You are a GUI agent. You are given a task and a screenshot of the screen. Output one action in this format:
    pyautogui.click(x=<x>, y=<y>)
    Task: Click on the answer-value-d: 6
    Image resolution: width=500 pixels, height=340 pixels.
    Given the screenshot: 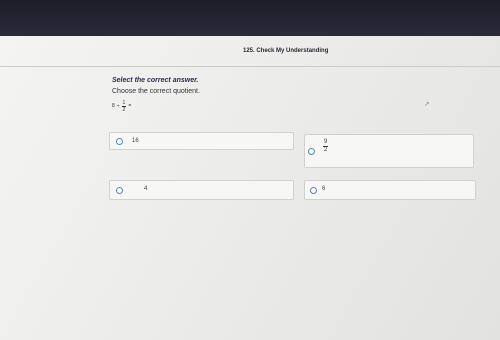 What is the action you would take?
    pyautogui.click(x=324, y=189)
    